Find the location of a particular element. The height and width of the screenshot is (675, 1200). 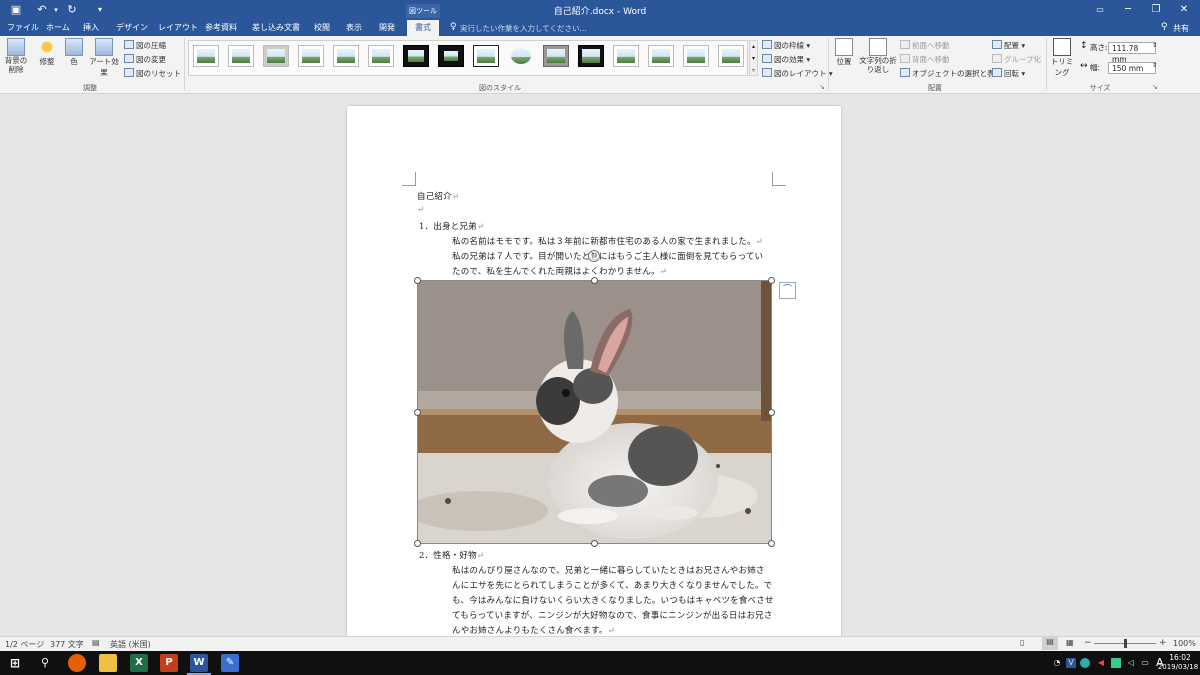

body-line: 私の兄弟は７人です。目が開いたときにはもうご主人様に面倒を見てもらってい is located at coordinates (607, 256).